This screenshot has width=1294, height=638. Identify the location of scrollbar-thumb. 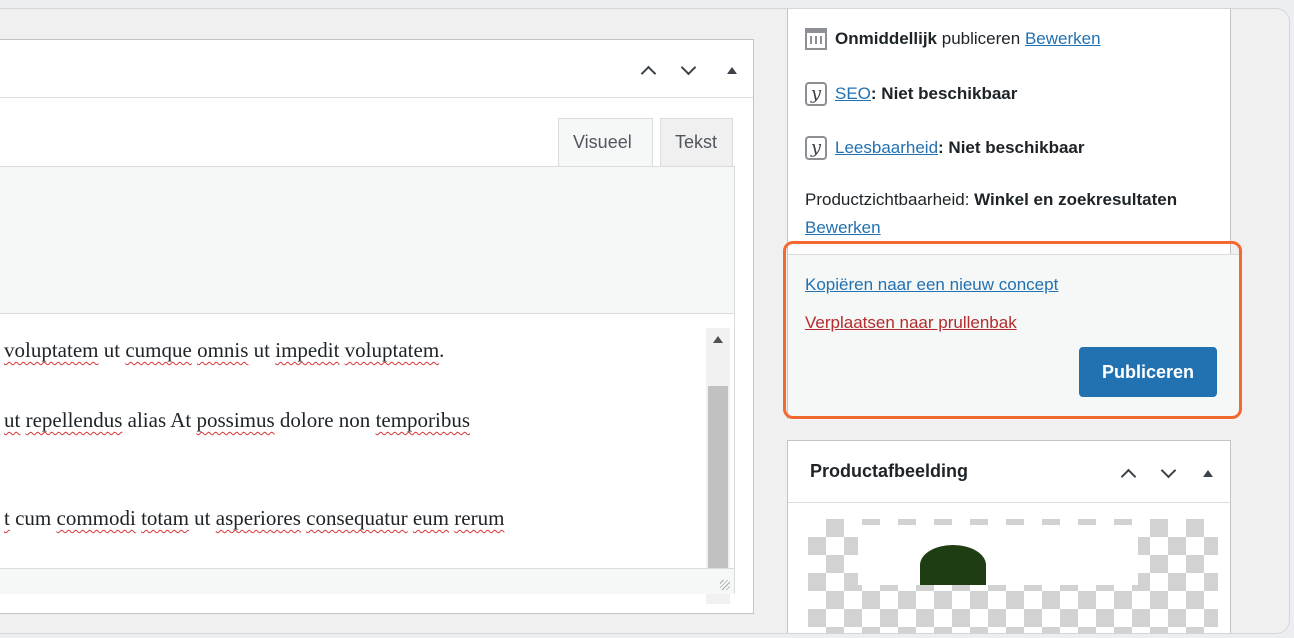
(718, 483).